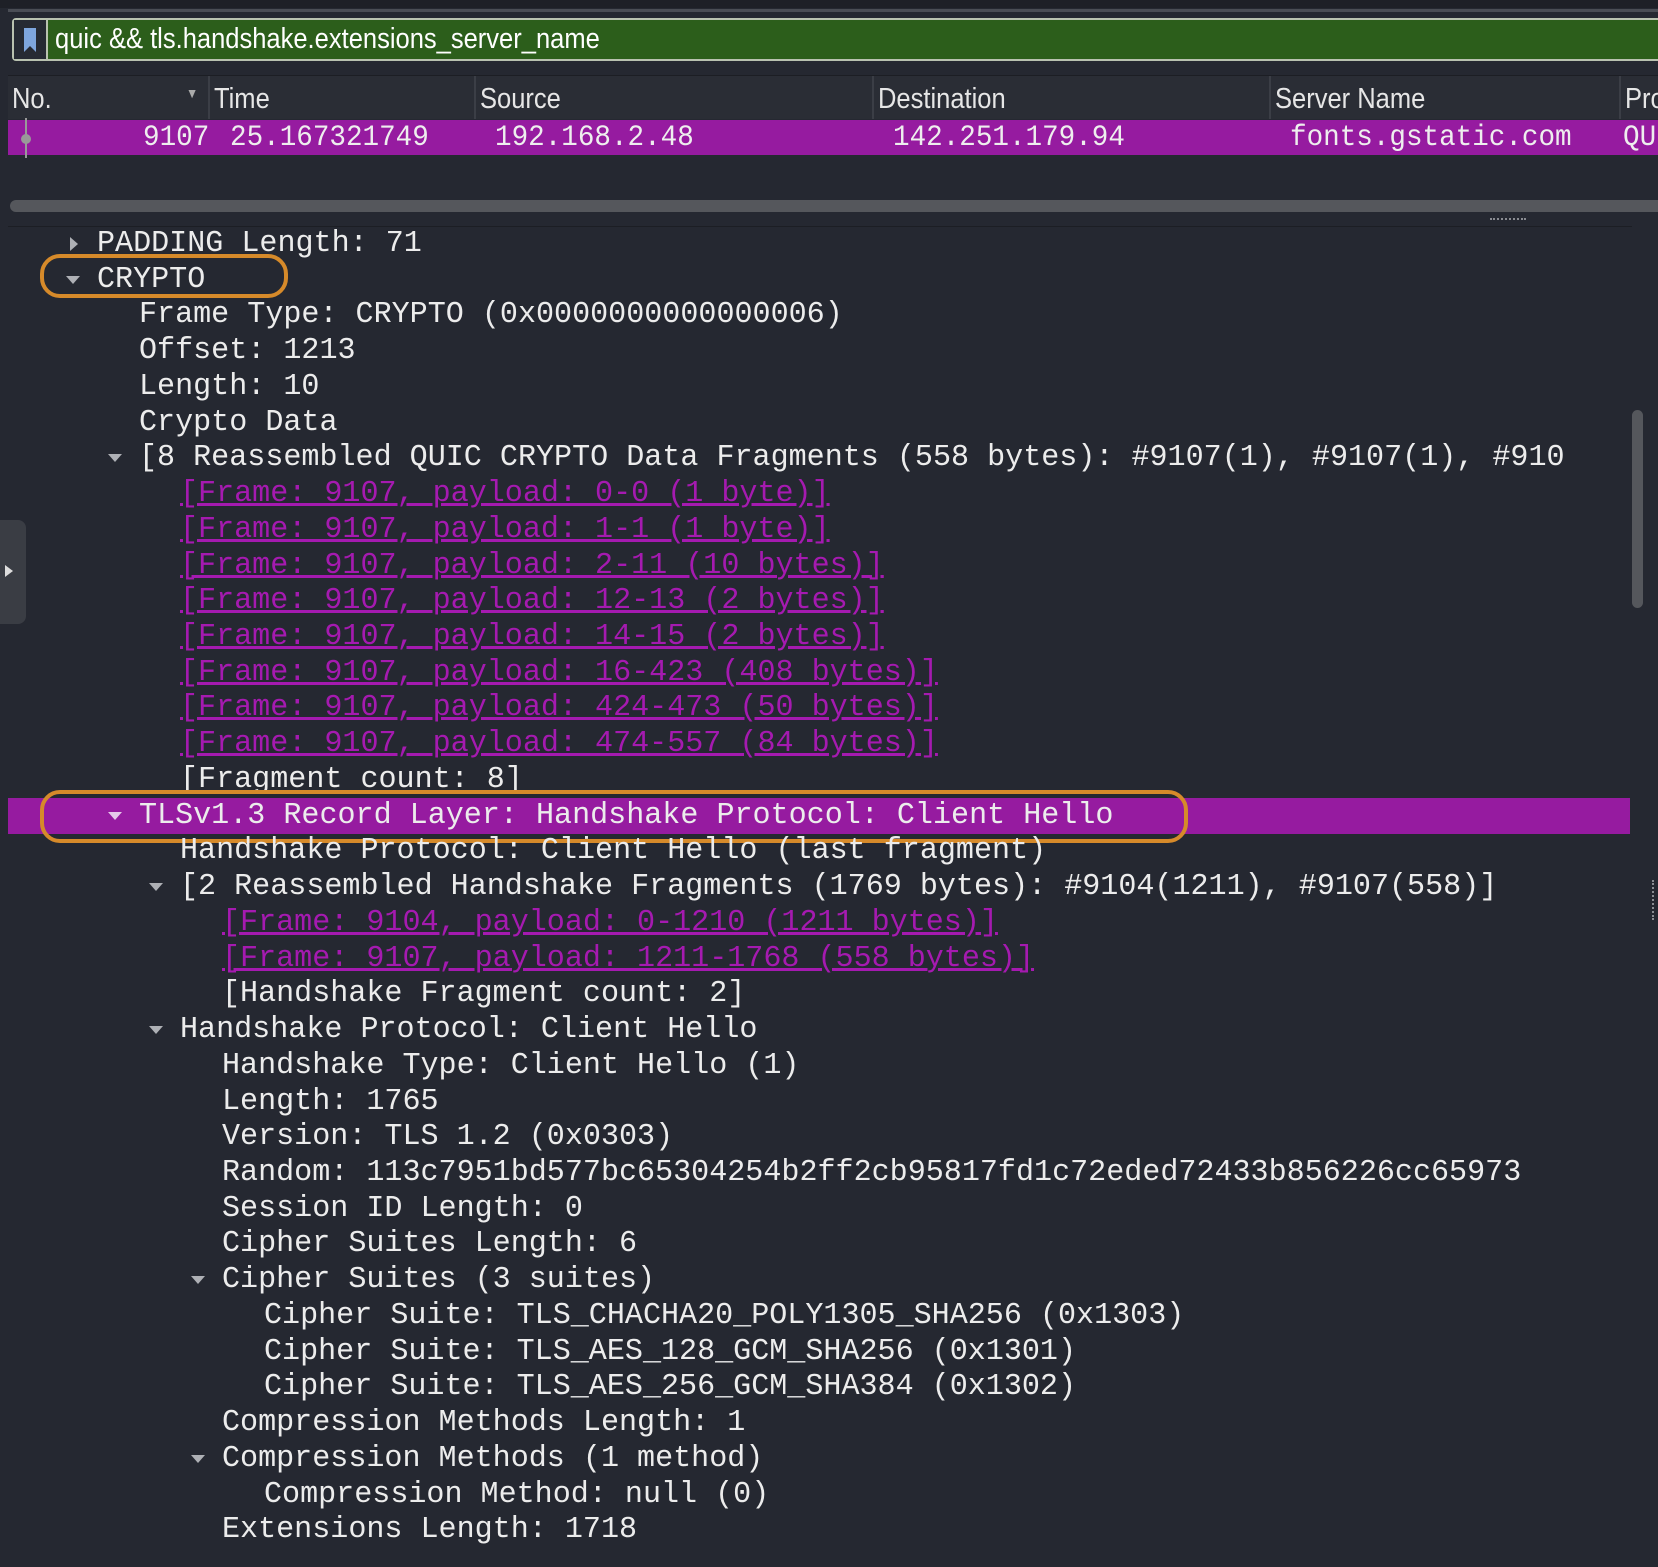 Image resolution: width=1658 pixels, height=1567 pixels. Describe the element at coordinates (829, 4) in the screenshot. I see `window-top-edge` at that location.